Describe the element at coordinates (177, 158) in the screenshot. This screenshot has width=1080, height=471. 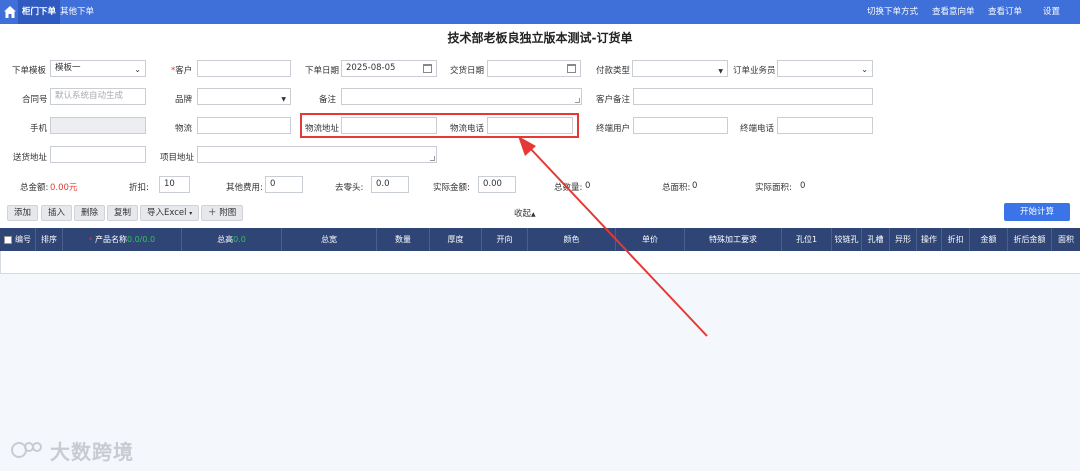
I see `project-address-label: 项目地址` at that location.